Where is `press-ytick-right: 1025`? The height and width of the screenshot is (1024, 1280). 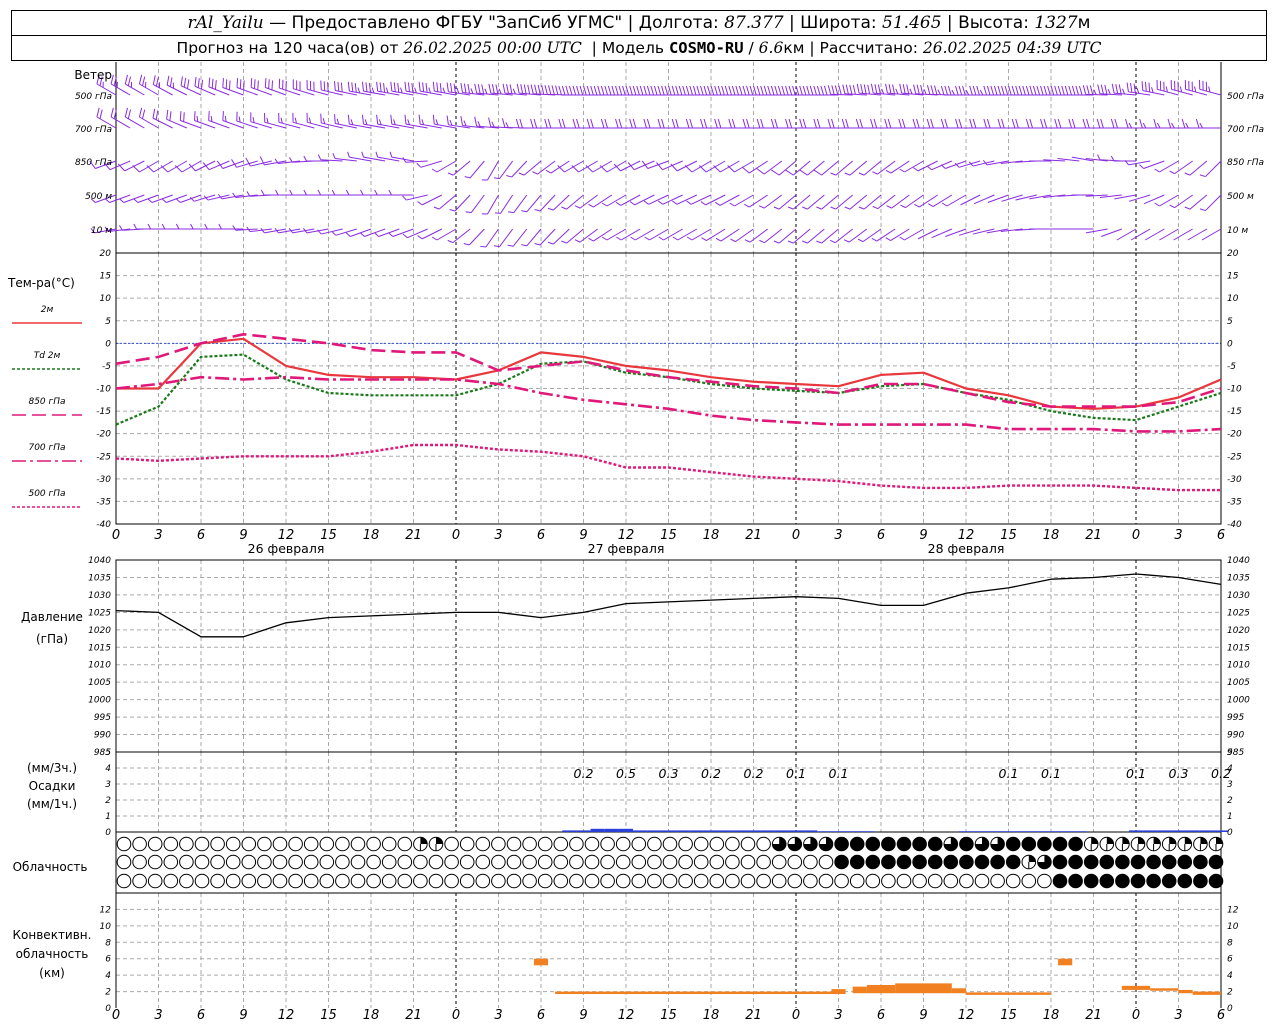 press-ytick-right: 1025 is located at coordinates (1238, 613).